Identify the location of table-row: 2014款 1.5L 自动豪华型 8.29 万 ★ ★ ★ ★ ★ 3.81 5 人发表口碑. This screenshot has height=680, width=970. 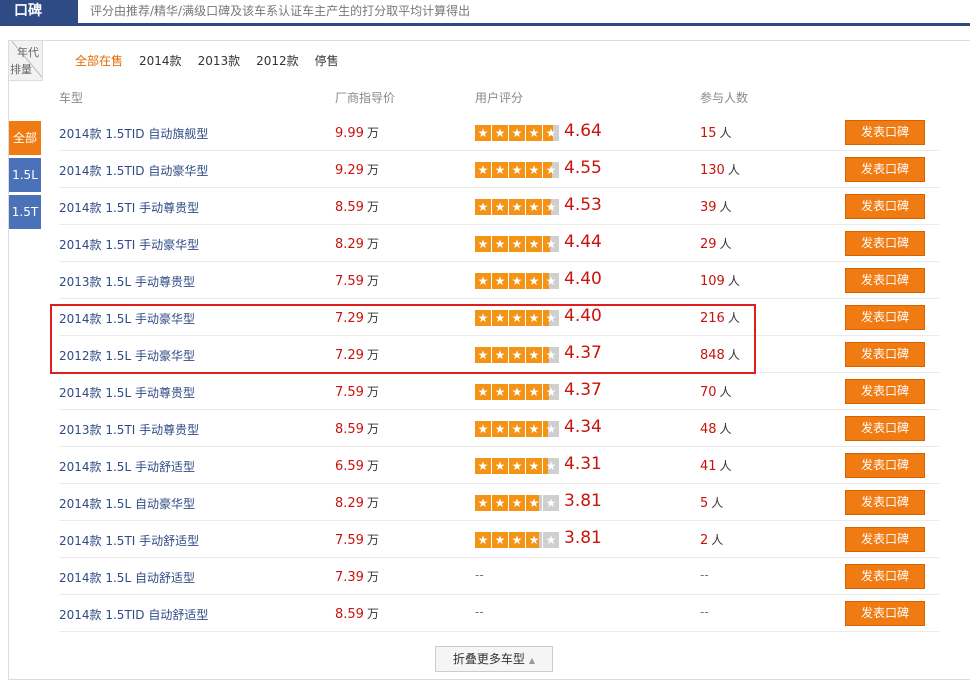
(499, 502).